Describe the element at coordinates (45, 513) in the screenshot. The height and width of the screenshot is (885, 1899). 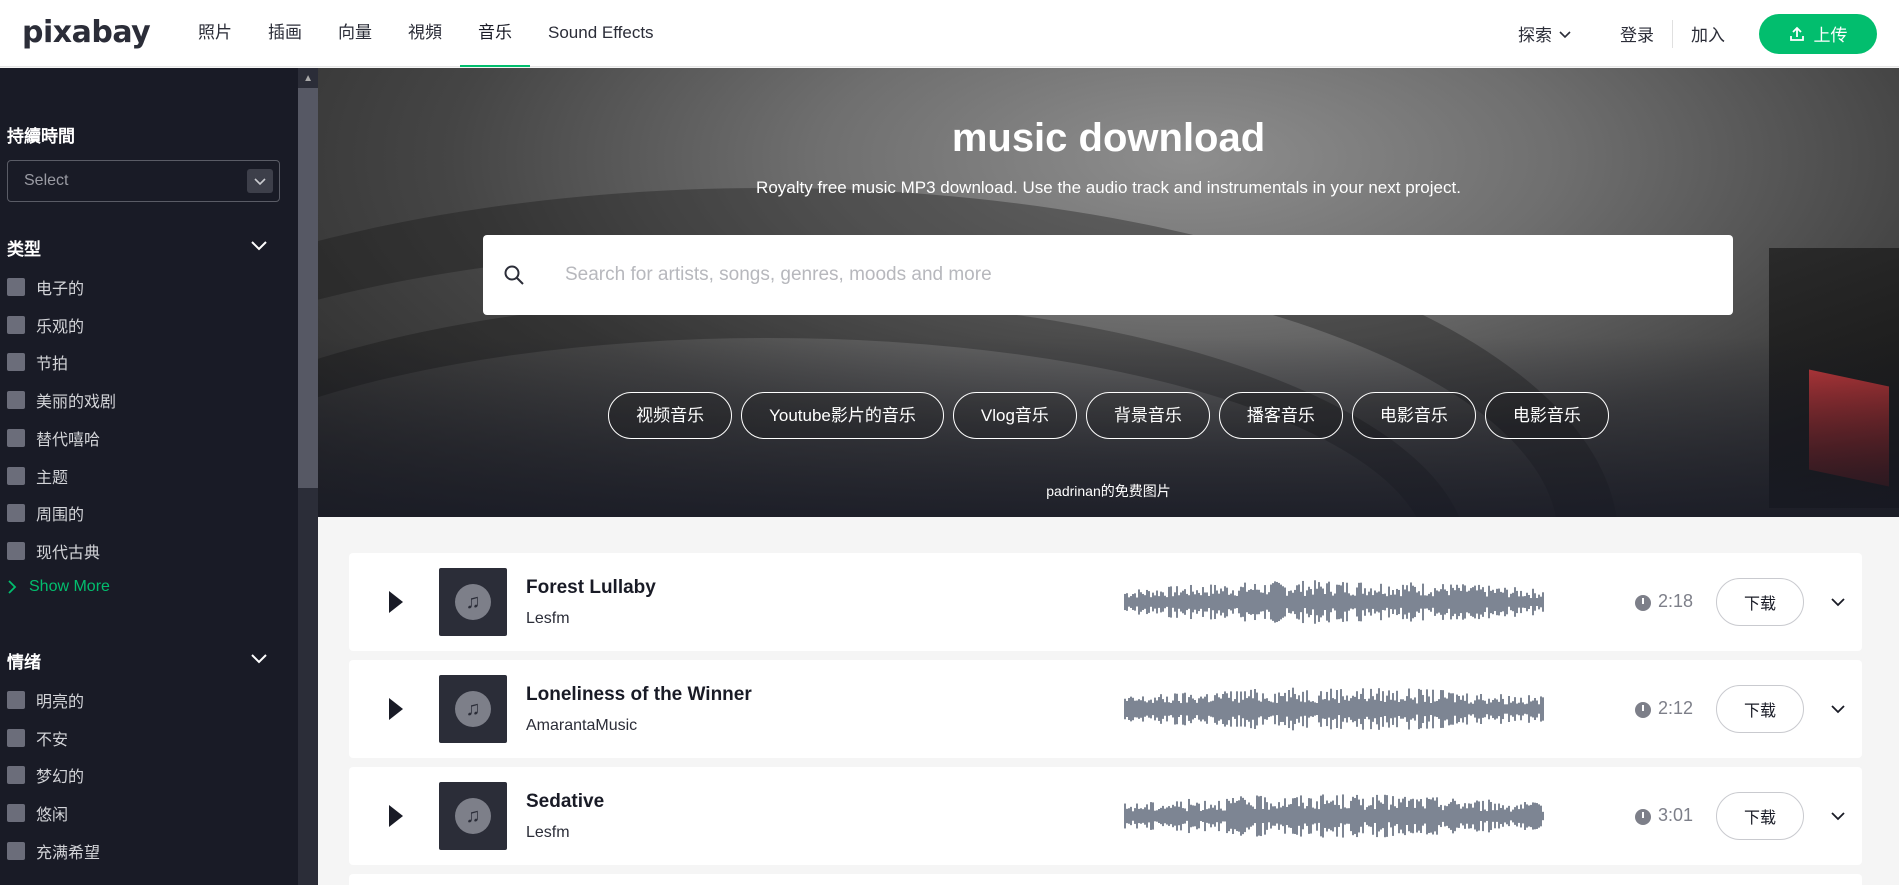
I see `genre-checkbox: 周围的` at that location.